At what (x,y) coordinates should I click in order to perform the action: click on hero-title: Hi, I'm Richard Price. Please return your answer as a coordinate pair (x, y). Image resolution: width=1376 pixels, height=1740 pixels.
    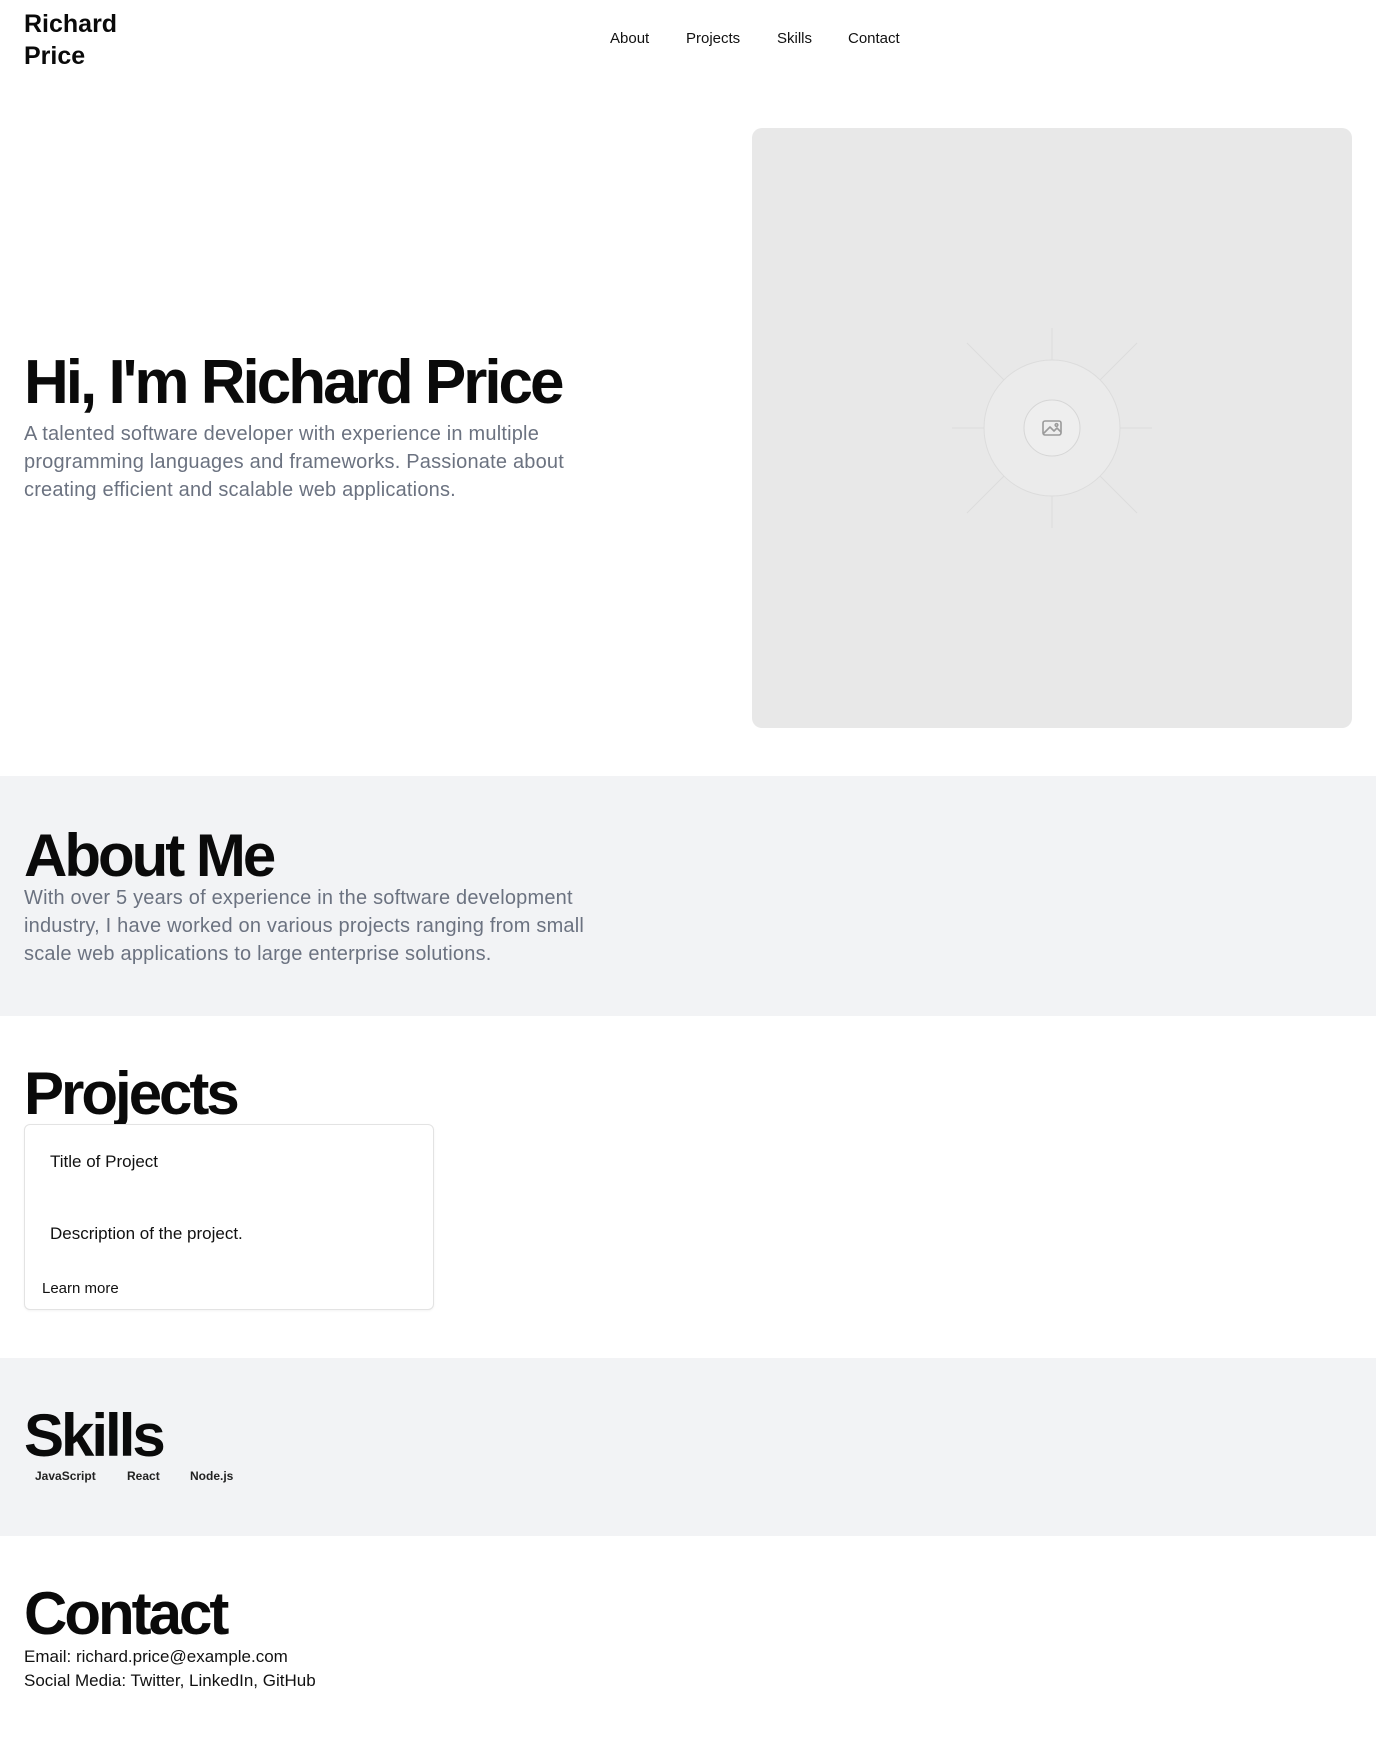
    Looking at the image, I should click on (294, 382).